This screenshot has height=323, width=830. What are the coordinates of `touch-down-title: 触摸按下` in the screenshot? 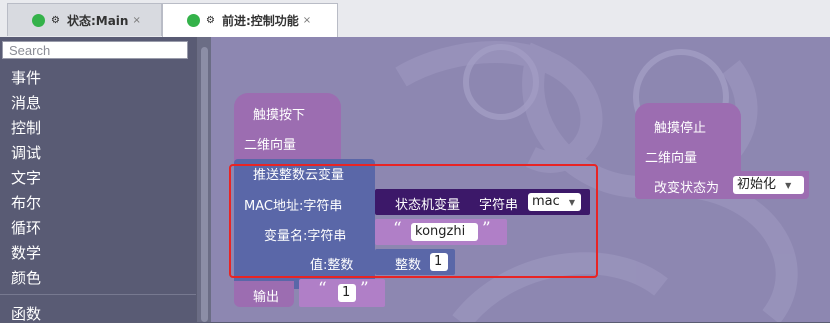 It's located at (279, 115).